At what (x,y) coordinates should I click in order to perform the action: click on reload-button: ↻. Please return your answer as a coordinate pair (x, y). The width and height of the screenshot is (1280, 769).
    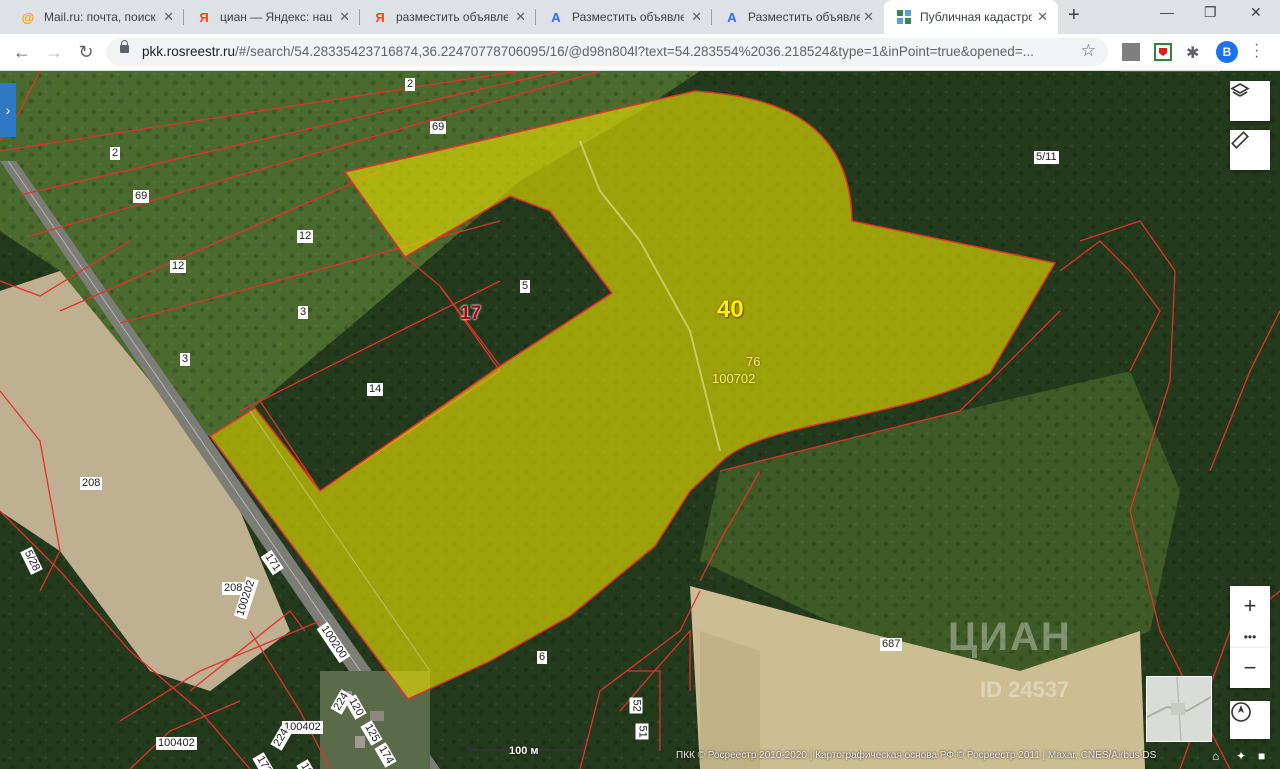
    Looking at the image, I should click on (86, 52).